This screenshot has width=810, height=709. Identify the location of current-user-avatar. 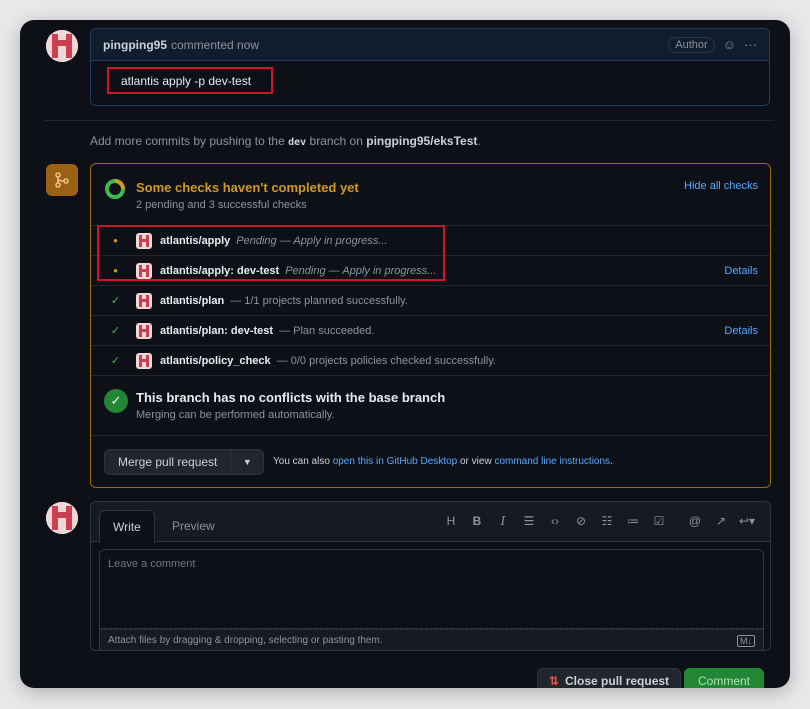
(62, 518).